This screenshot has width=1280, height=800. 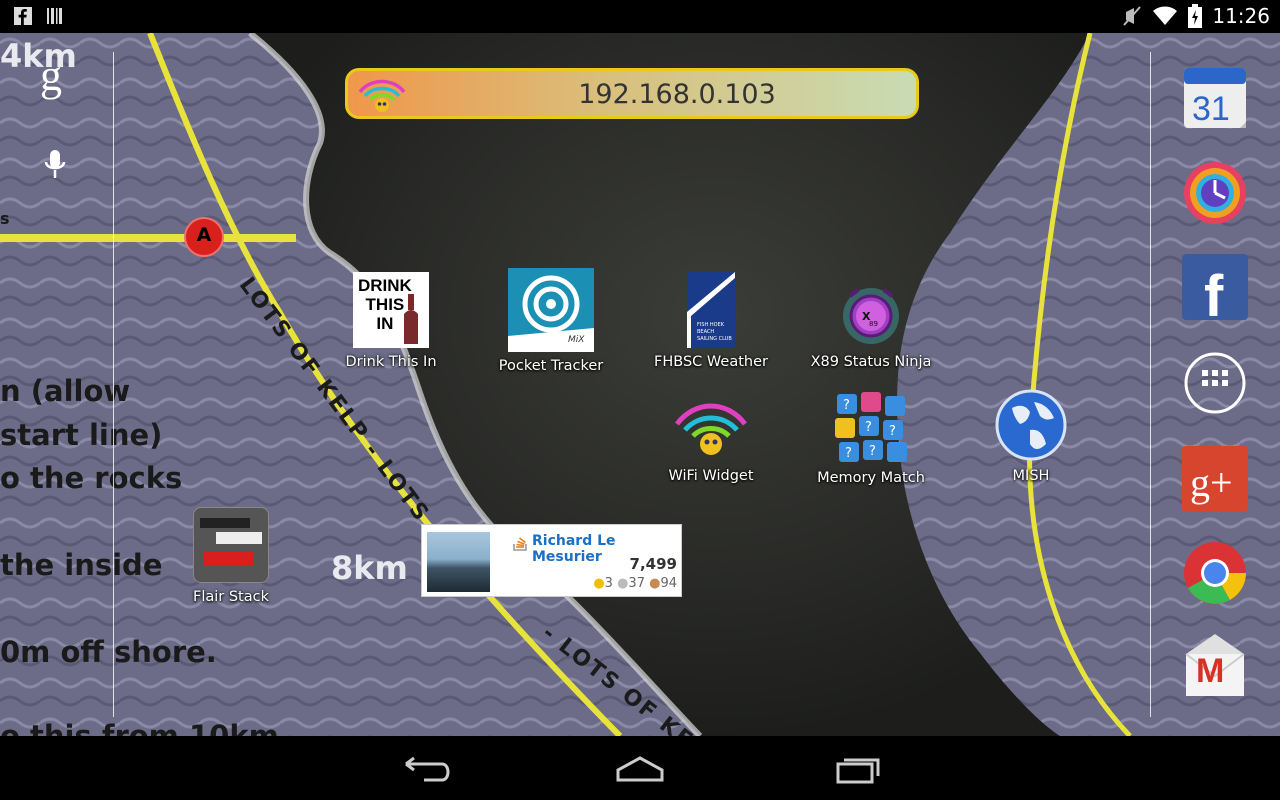 I want to click on svg-text: M, so click(x=1210, y=671).